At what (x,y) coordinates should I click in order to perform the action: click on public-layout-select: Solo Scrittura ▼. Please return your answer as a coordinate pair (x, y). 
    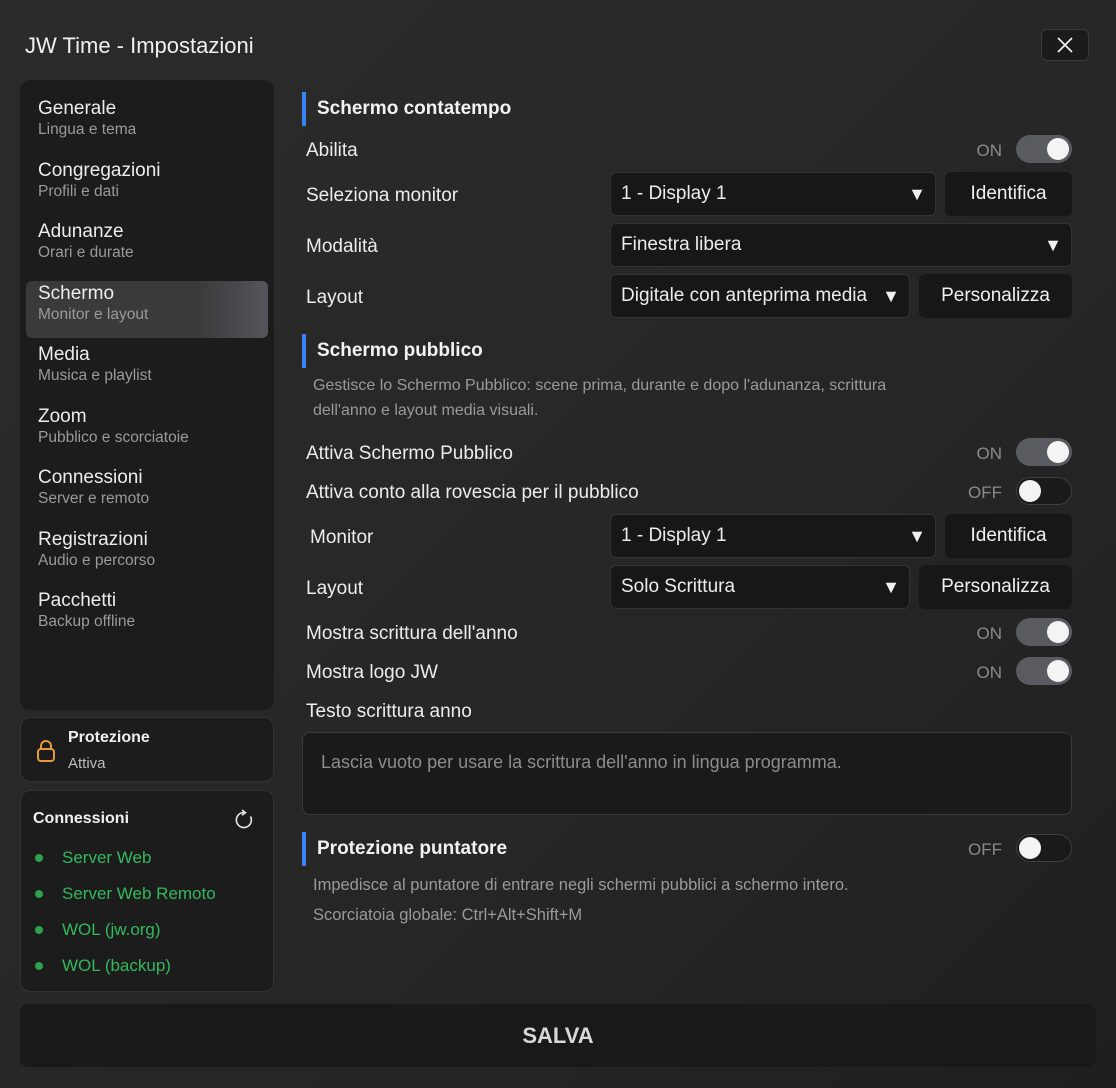
    Looking at the image, I should click on (760, 587).